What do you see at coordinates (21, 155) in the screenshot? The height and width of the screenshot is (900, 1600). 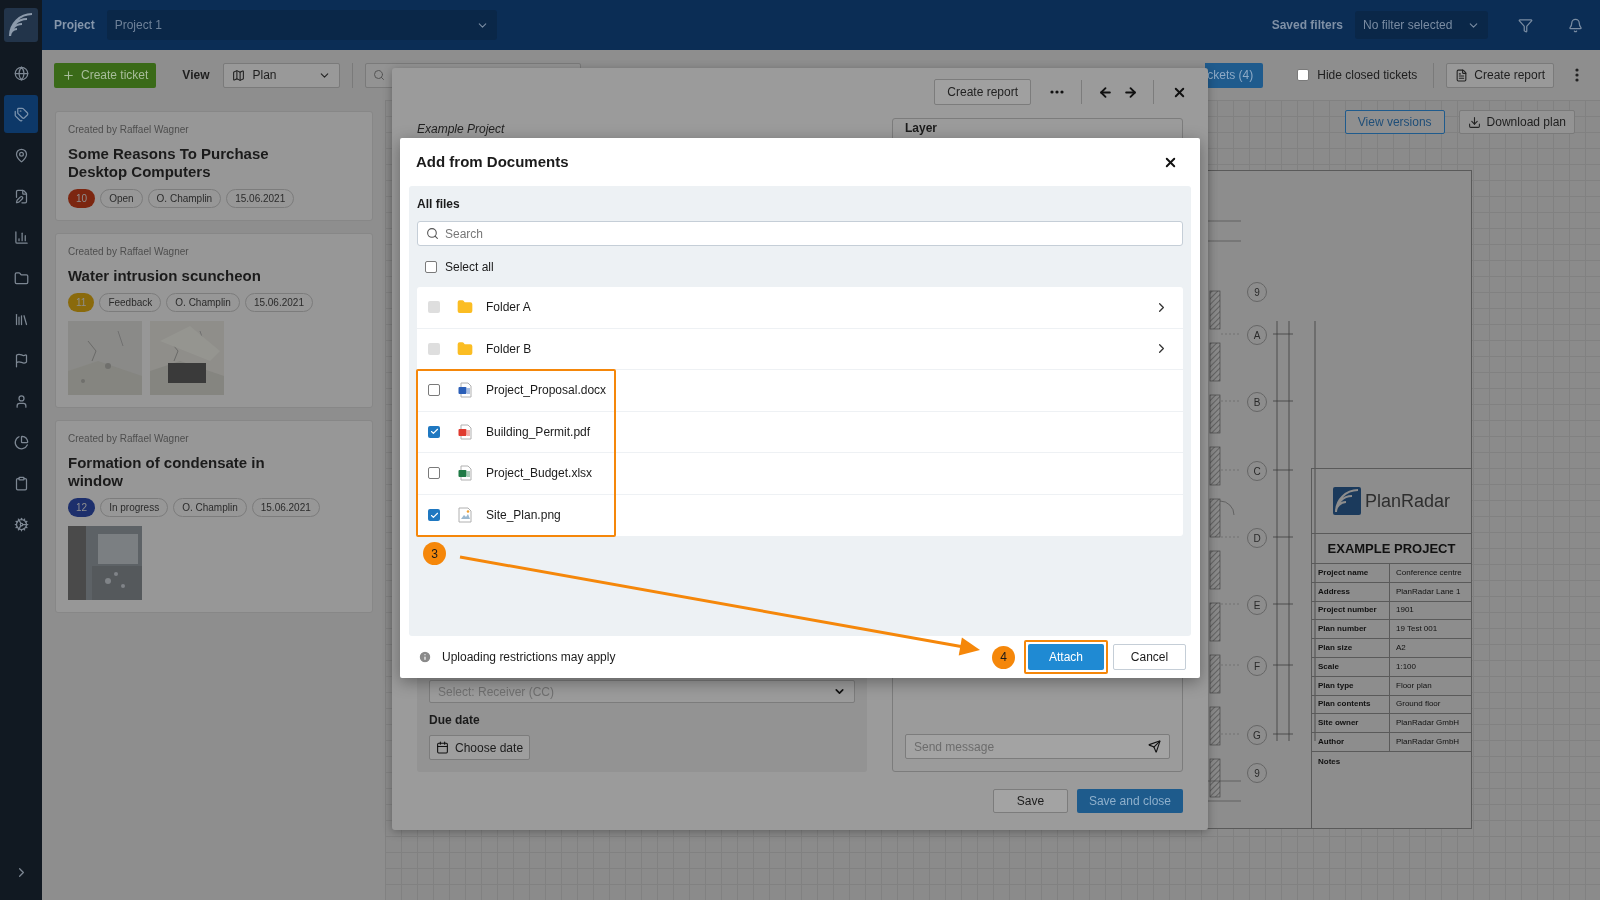 I see `map-pin-icon` at bounding box center [21, 155].